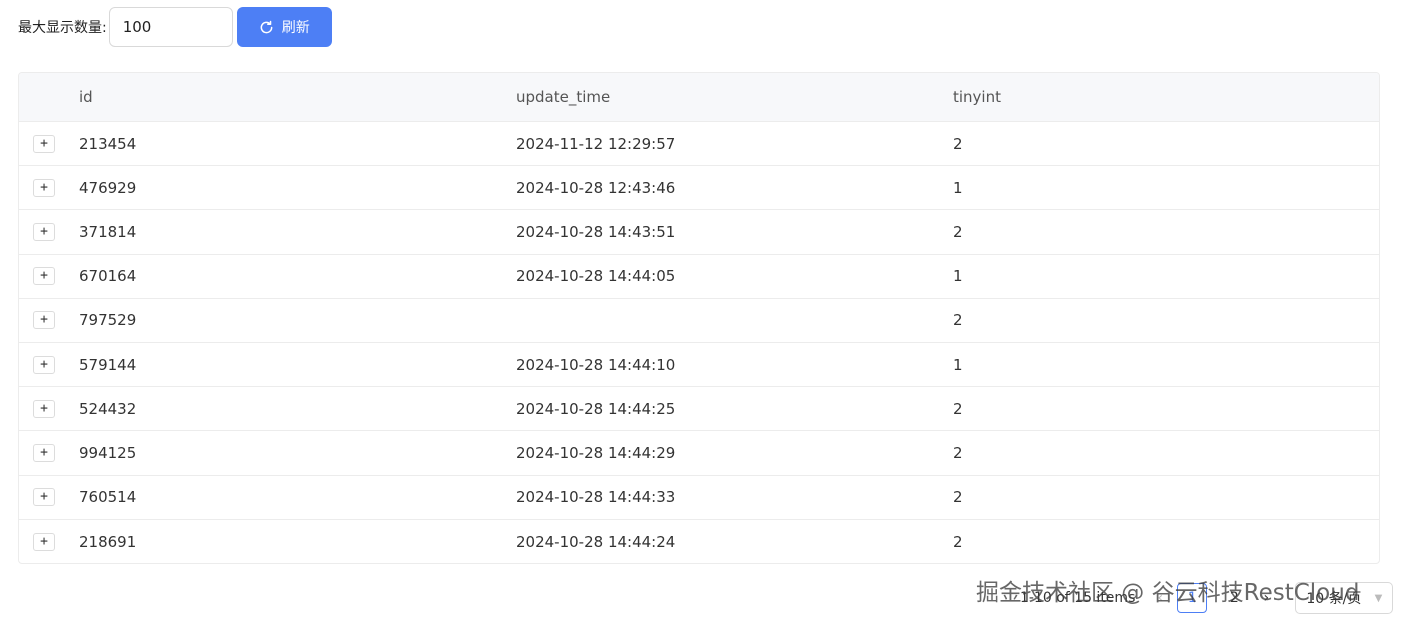 The image size is (1403, 621). I want to click on cell-id: 213454, so click(108, 143).